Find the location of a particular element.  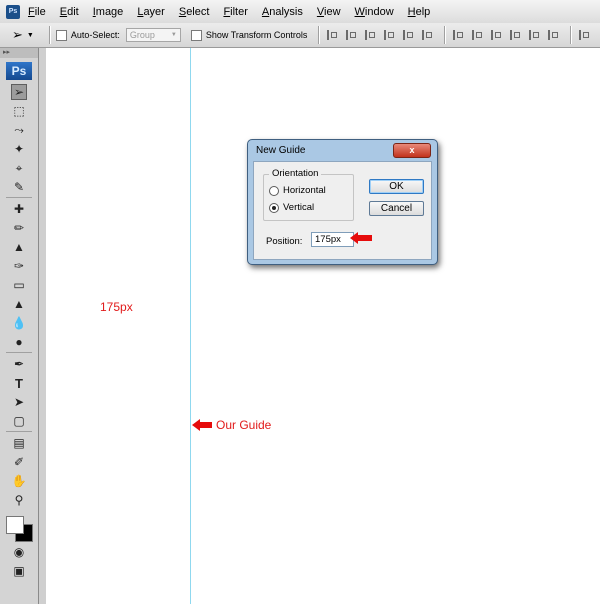

orientation-label: Orientation is located at coordinates (295, 173).